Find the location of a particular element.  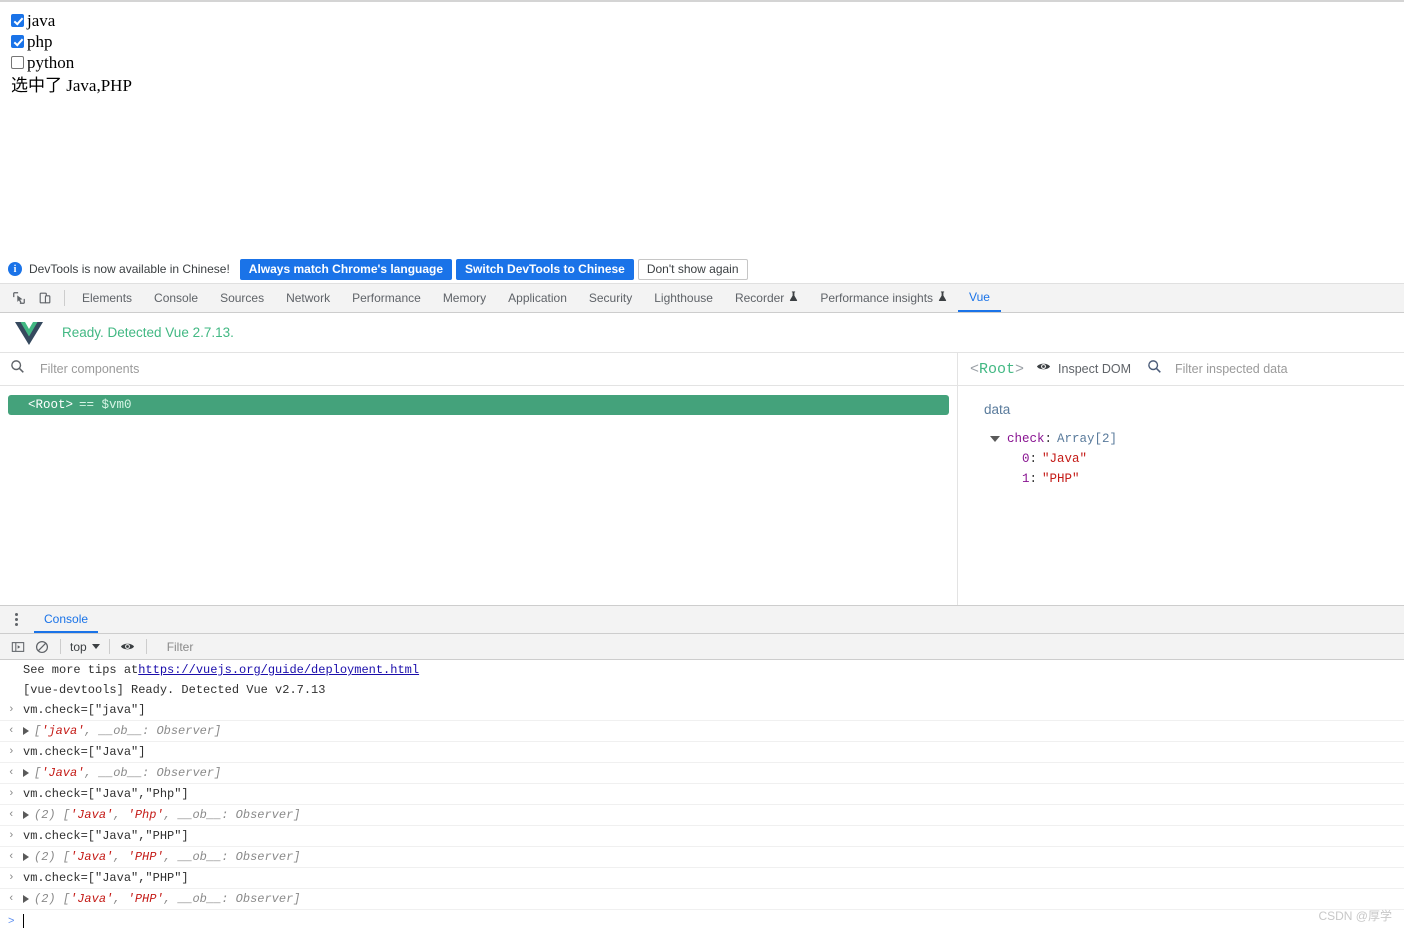

console-output-message: ‹ (2) ['Java', 'Php', __ob__: Observer] is located at coordinates (702, 815).